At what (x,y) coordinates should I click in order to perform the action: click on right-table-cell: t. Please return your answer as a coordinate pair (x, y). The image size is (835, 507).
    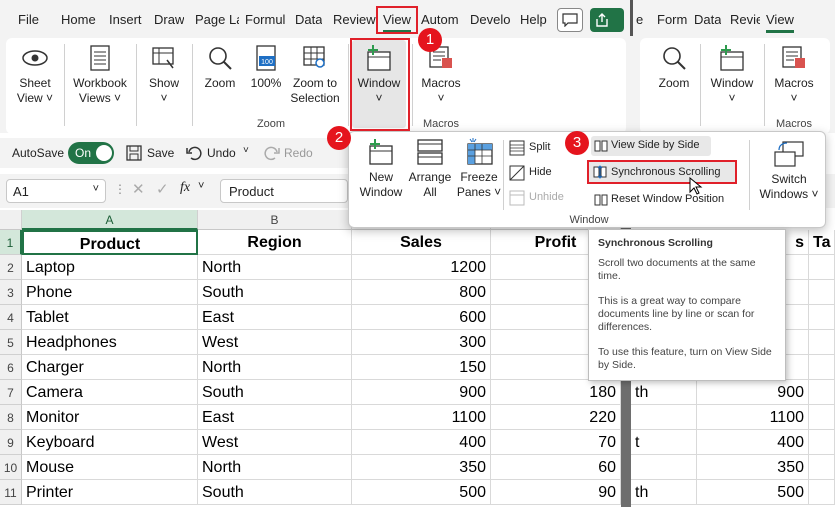
    Looking at the image, I should click on (664, 442).